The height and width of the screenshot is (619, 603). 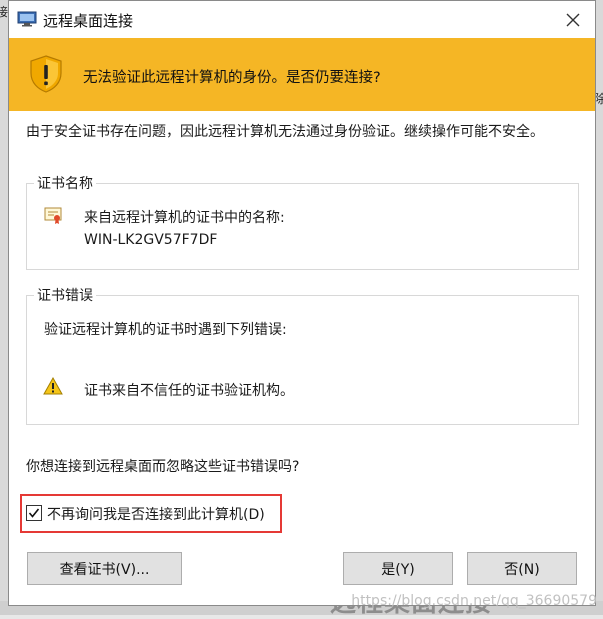 I want to click on security-description: 由于安全证书存在问题，因此远程计算机无法通过身份验证。继续操作可能不安全。, so click(x=285, y=132).